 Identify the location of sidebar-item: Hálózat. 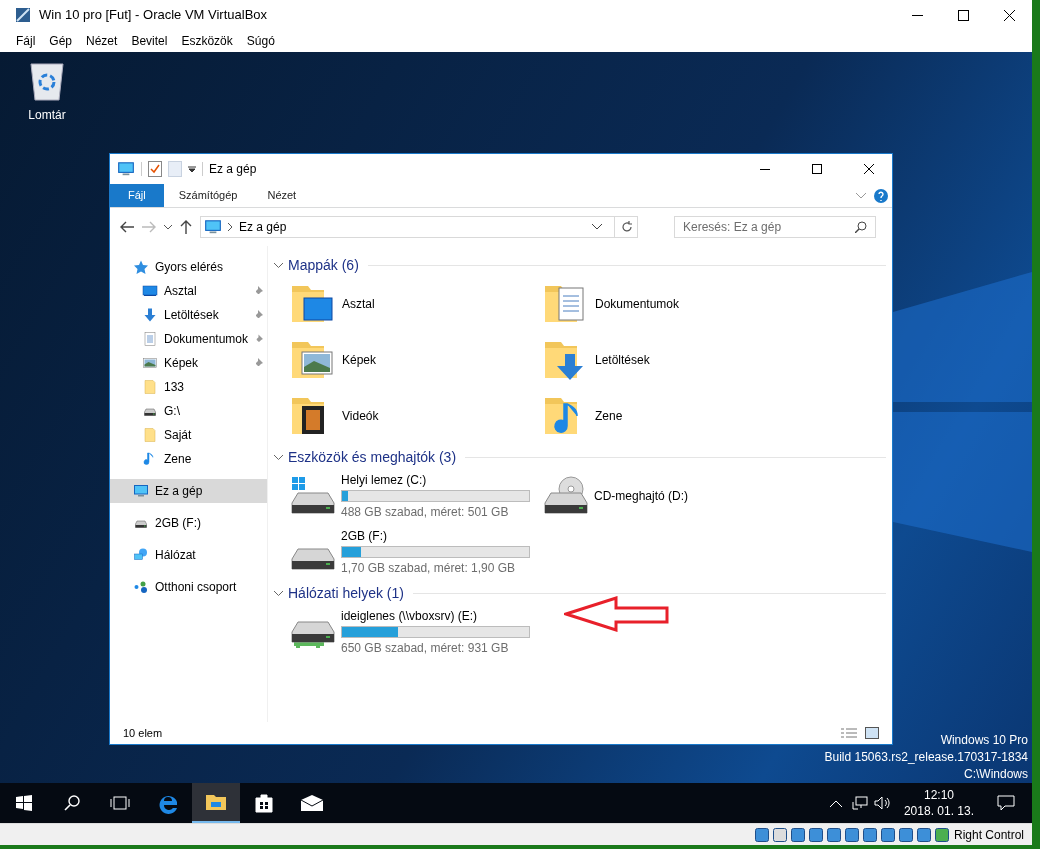
(188, 555).